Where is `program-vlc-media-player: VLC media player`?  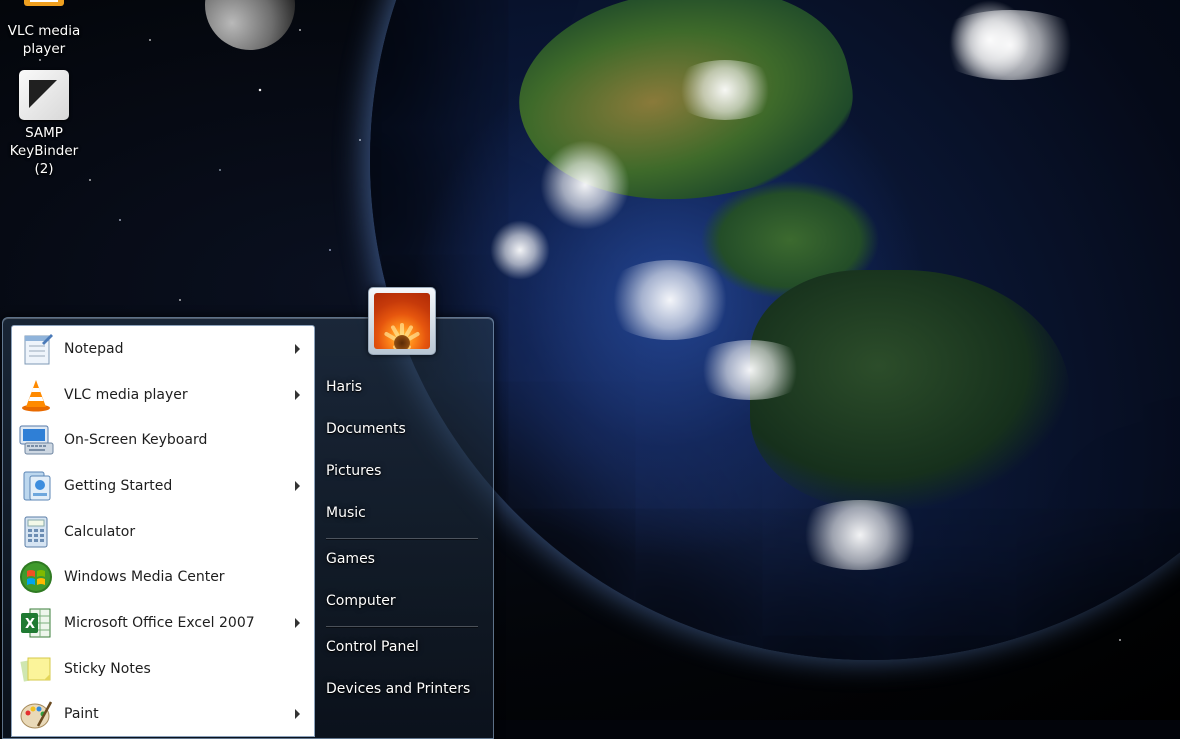
program-vlc-media-player: VLC media player is located at coordinates (163, 395).